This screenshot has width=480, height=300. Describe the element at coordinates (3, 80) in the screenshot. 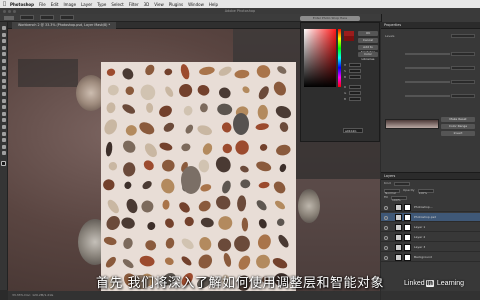

I see `clone-tool-icon` at that location.